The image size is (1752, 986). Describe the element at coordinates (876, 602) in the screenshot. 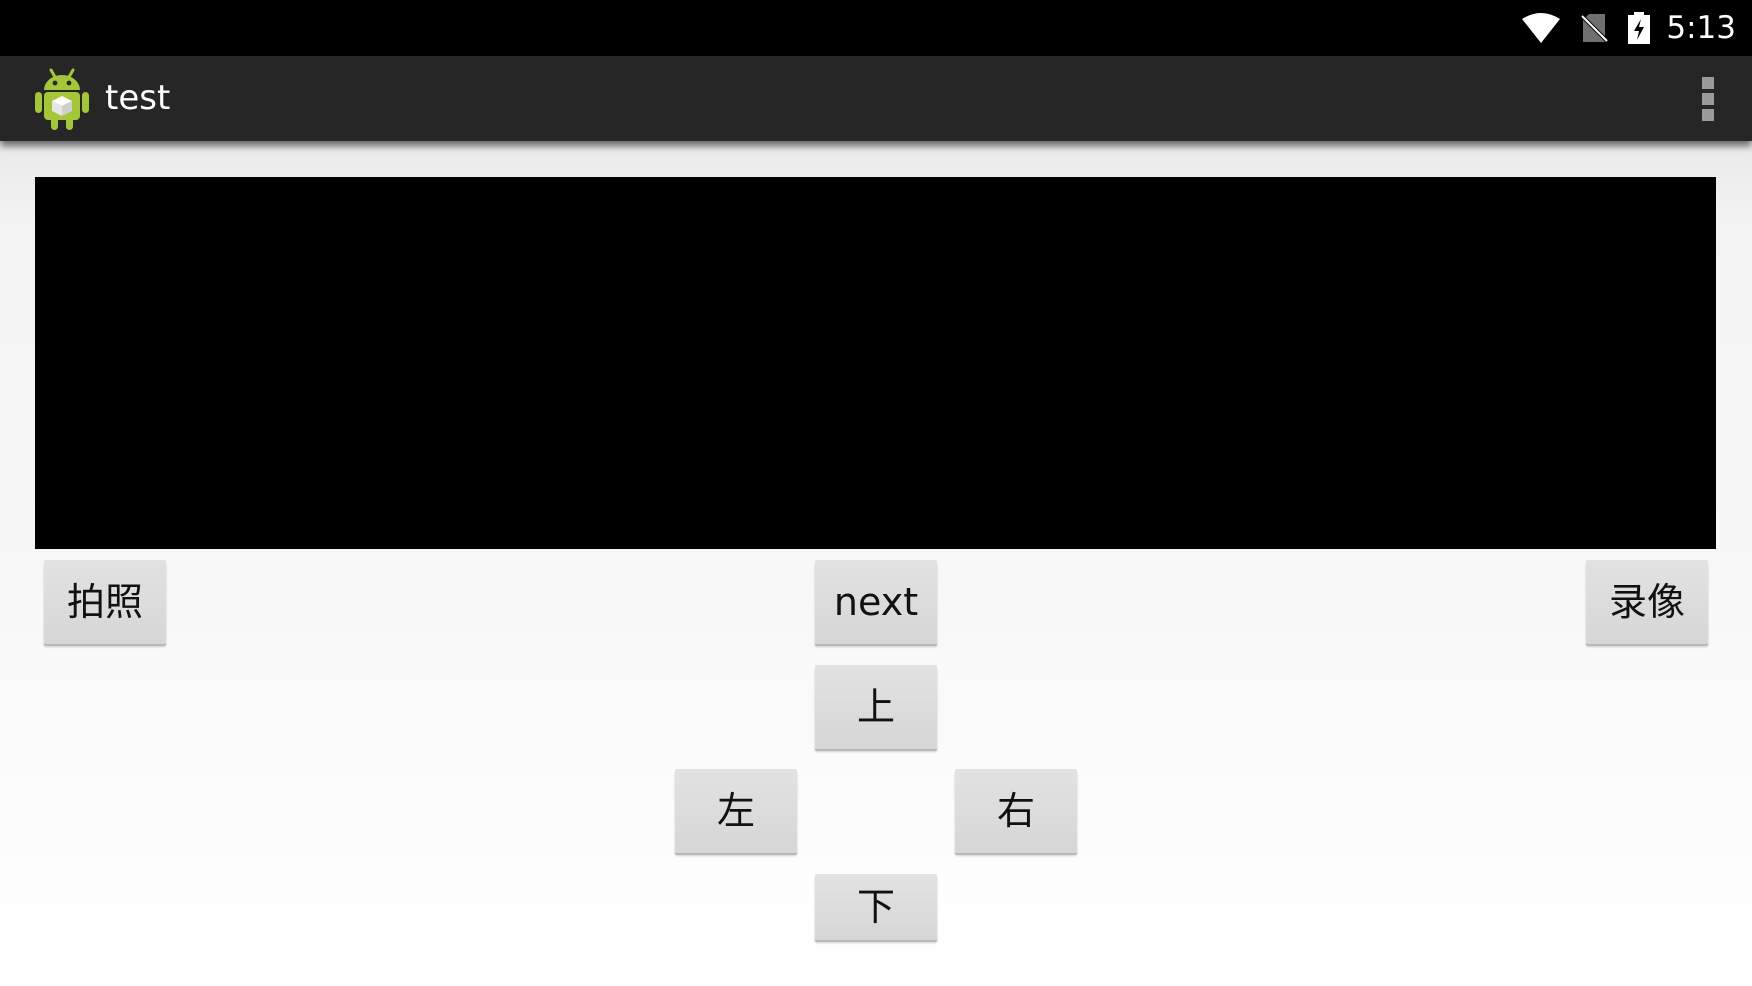

I see `next-button: next` at that location.